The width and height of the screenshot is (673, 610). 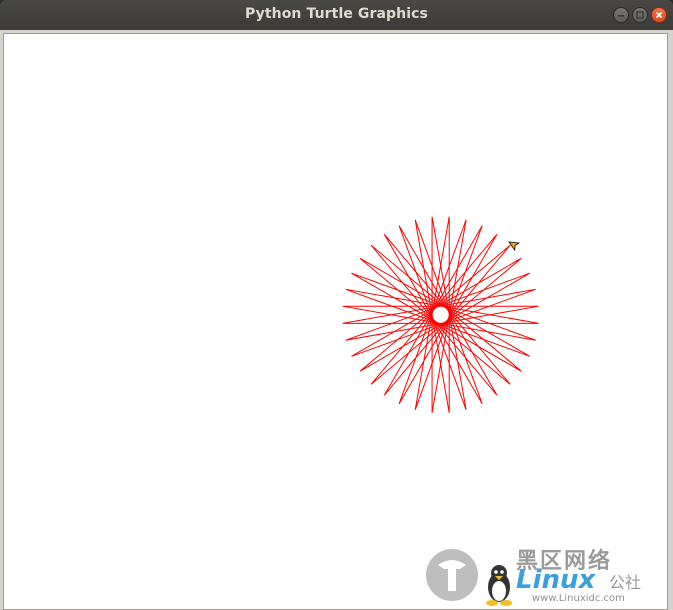 I want to click on title-bar: Python Turtle Graphics, so click(x=336, y=15).